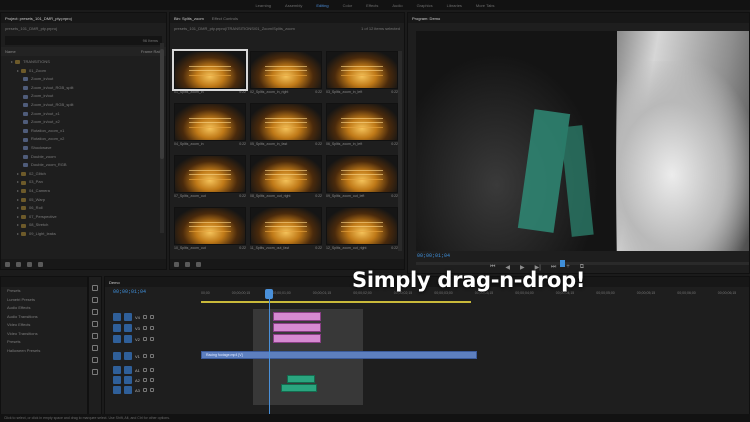 This screenshot has height=422, width=750. I want to click on tree-item: Double_zoom, so click(83, 157).